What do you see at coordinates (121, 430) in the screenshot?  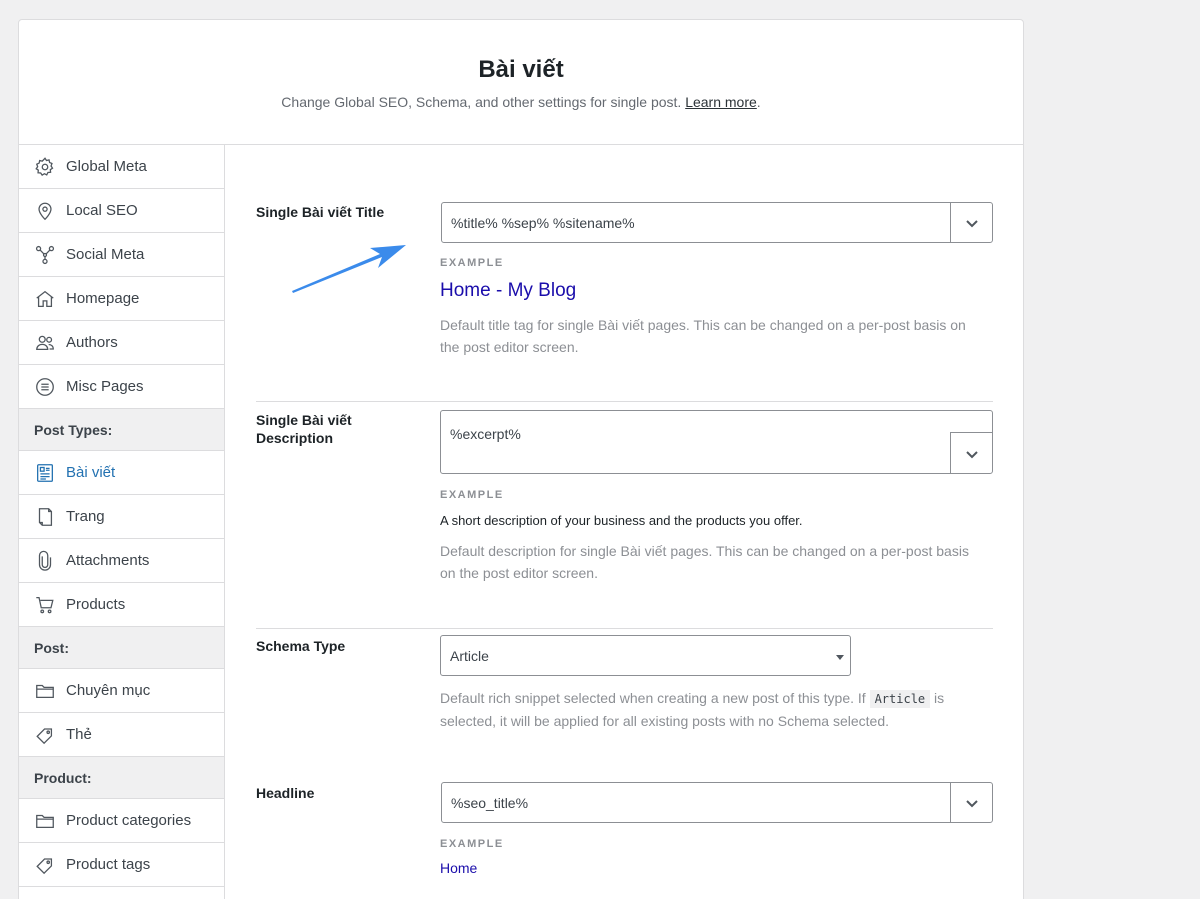 I see `sidebar-group-post-types: Post Types:` at bounding box center [121, 430].